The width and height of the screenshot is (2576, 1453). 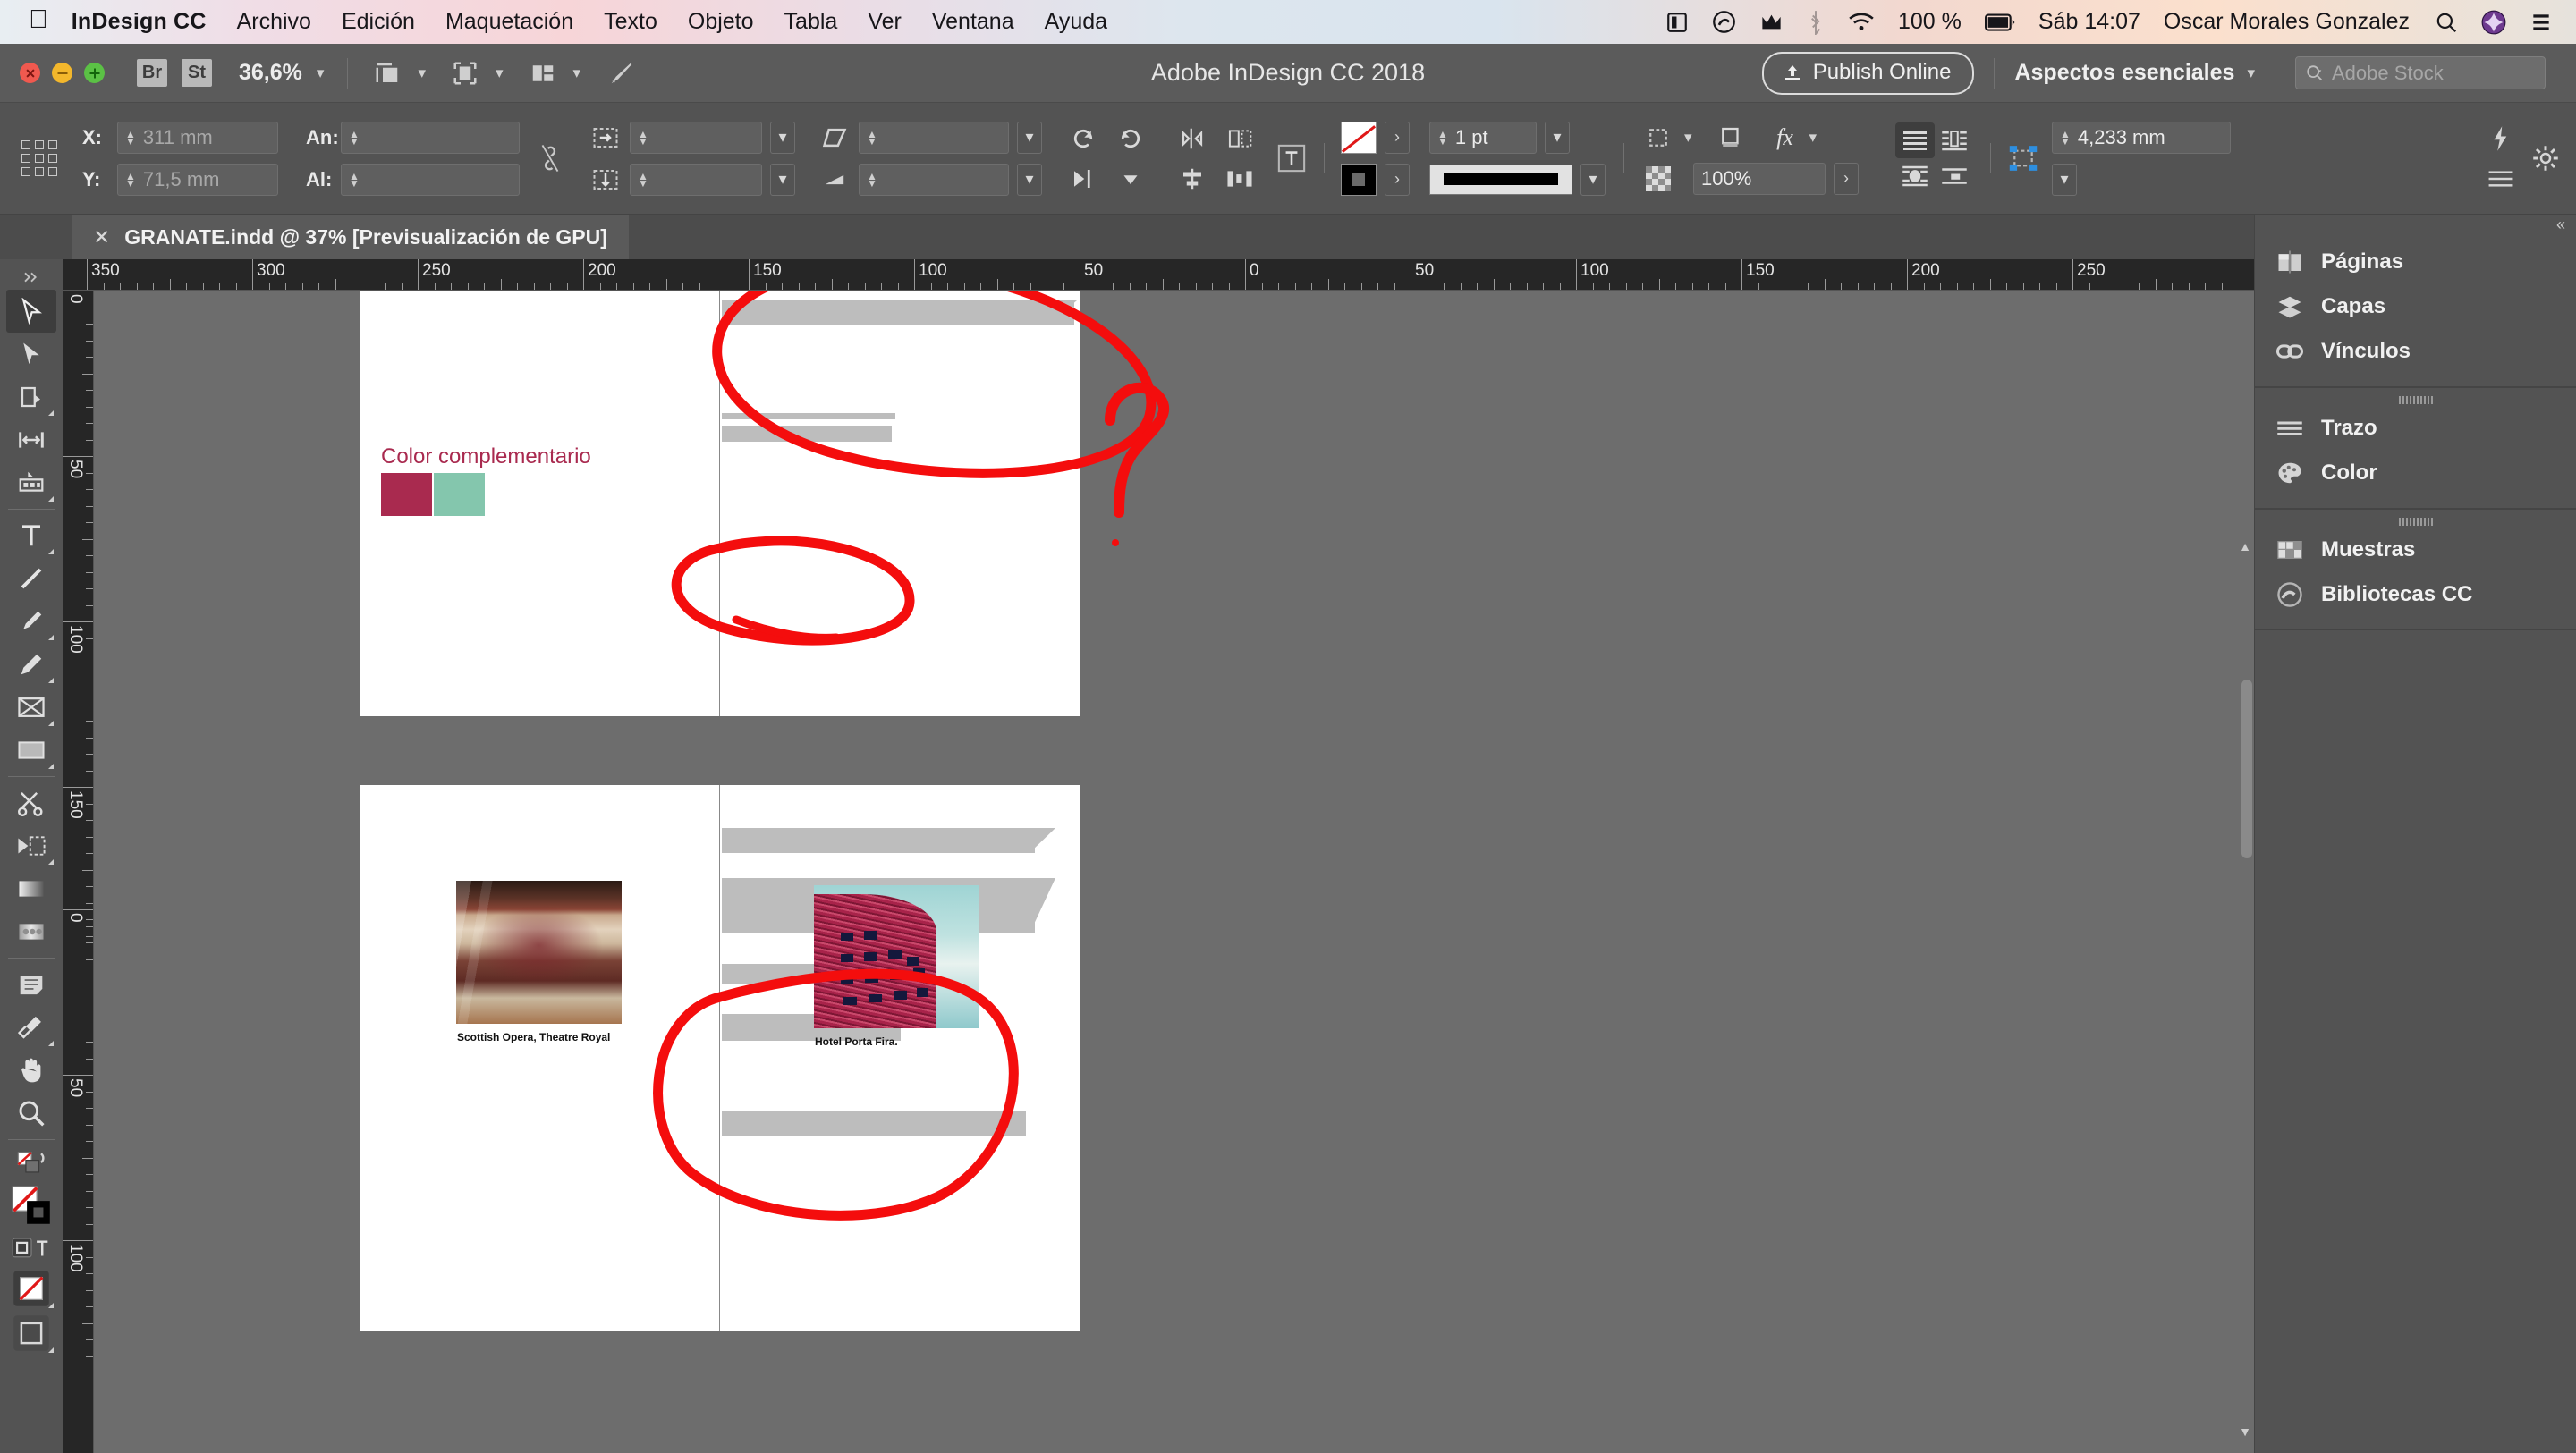 What do you see at coordinates (31, 277) in the screenshot?
I see `toolbar-expand-icon` at bounding box center [31, 277].